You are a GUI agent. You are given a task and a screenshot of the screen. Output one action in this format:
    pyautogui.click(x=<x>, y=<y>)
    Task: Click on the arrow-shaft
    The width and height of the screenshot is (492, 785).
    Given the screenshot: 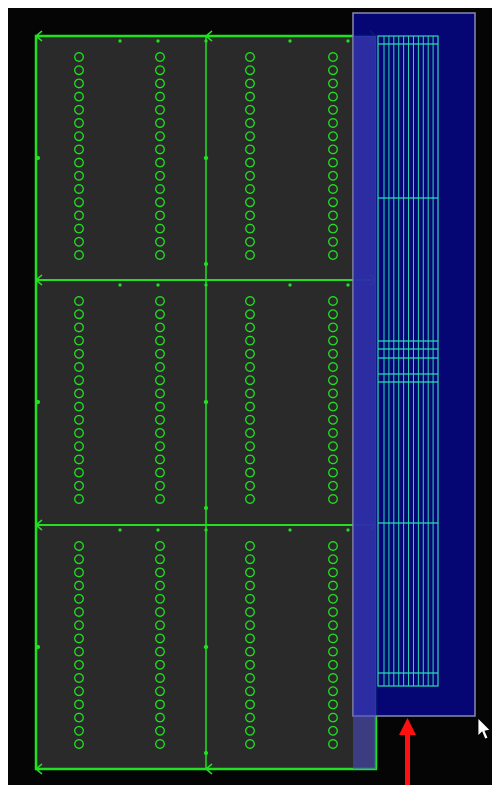 What is the action you would take?
    pyautogui.click(x=407, y=758)
    